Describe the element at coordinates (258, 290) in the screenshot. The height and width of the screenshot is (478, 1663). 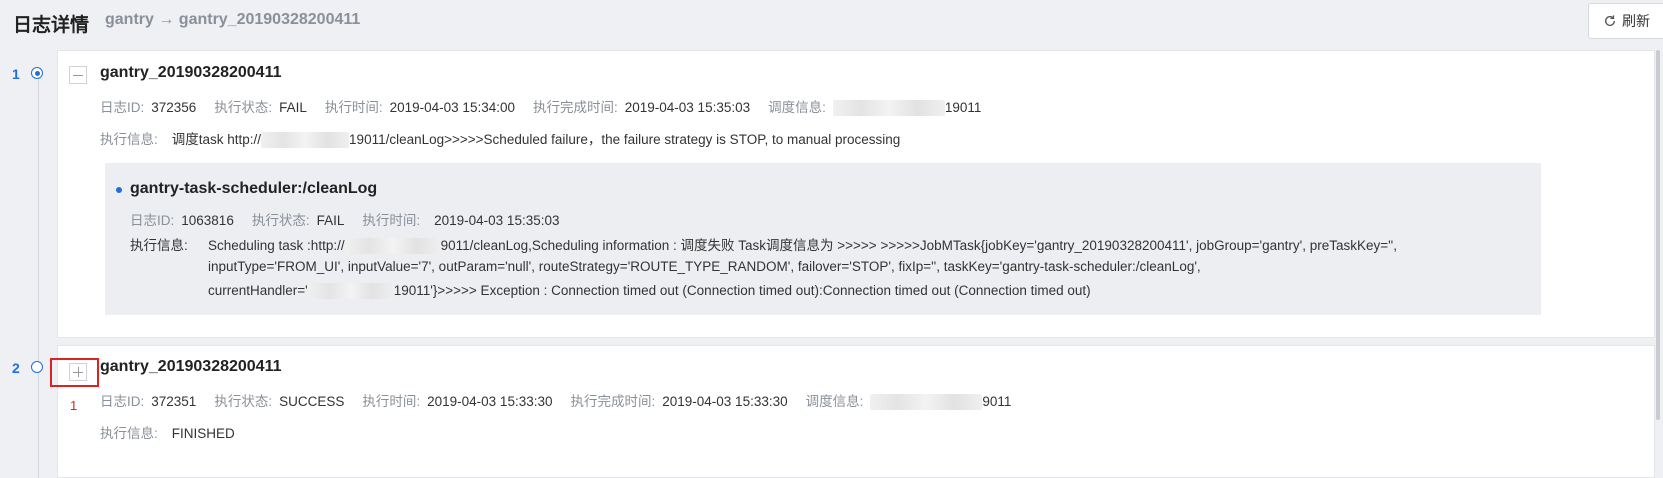
I see `line3-prefix: currentHandler='` at that location.